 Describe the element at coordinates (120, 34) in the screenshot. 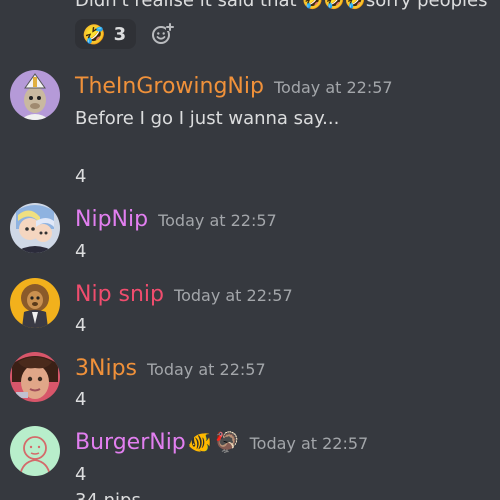

I see `reaction-count: 3` at that location.